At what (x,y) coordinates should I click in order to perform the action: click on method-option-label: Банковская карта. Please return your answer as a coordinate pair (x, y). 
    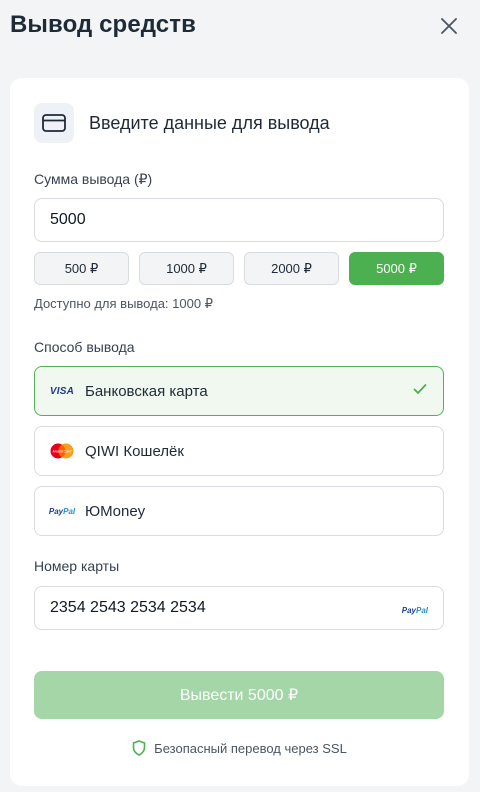
    Looking at the image, I should click on (146, 391).